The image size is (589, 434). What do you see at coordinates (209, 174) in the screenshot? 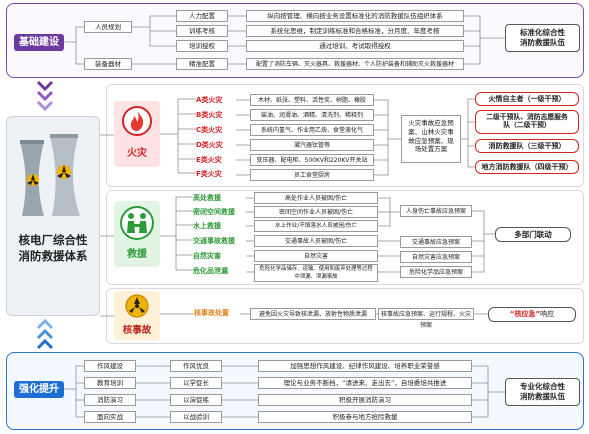
I see `fire-class-f: F类火灾` at bounding box center [209, 174].